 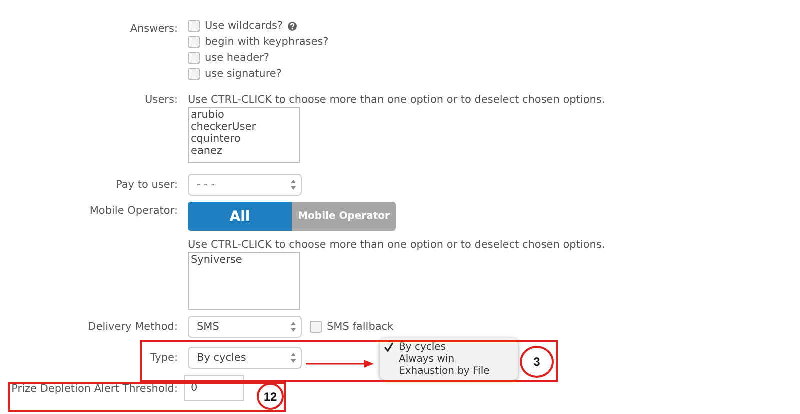 What do you see at coordinates (164, 357) in the screenshot?
I see `field-label: Type:` at bounding box center [164, 357].